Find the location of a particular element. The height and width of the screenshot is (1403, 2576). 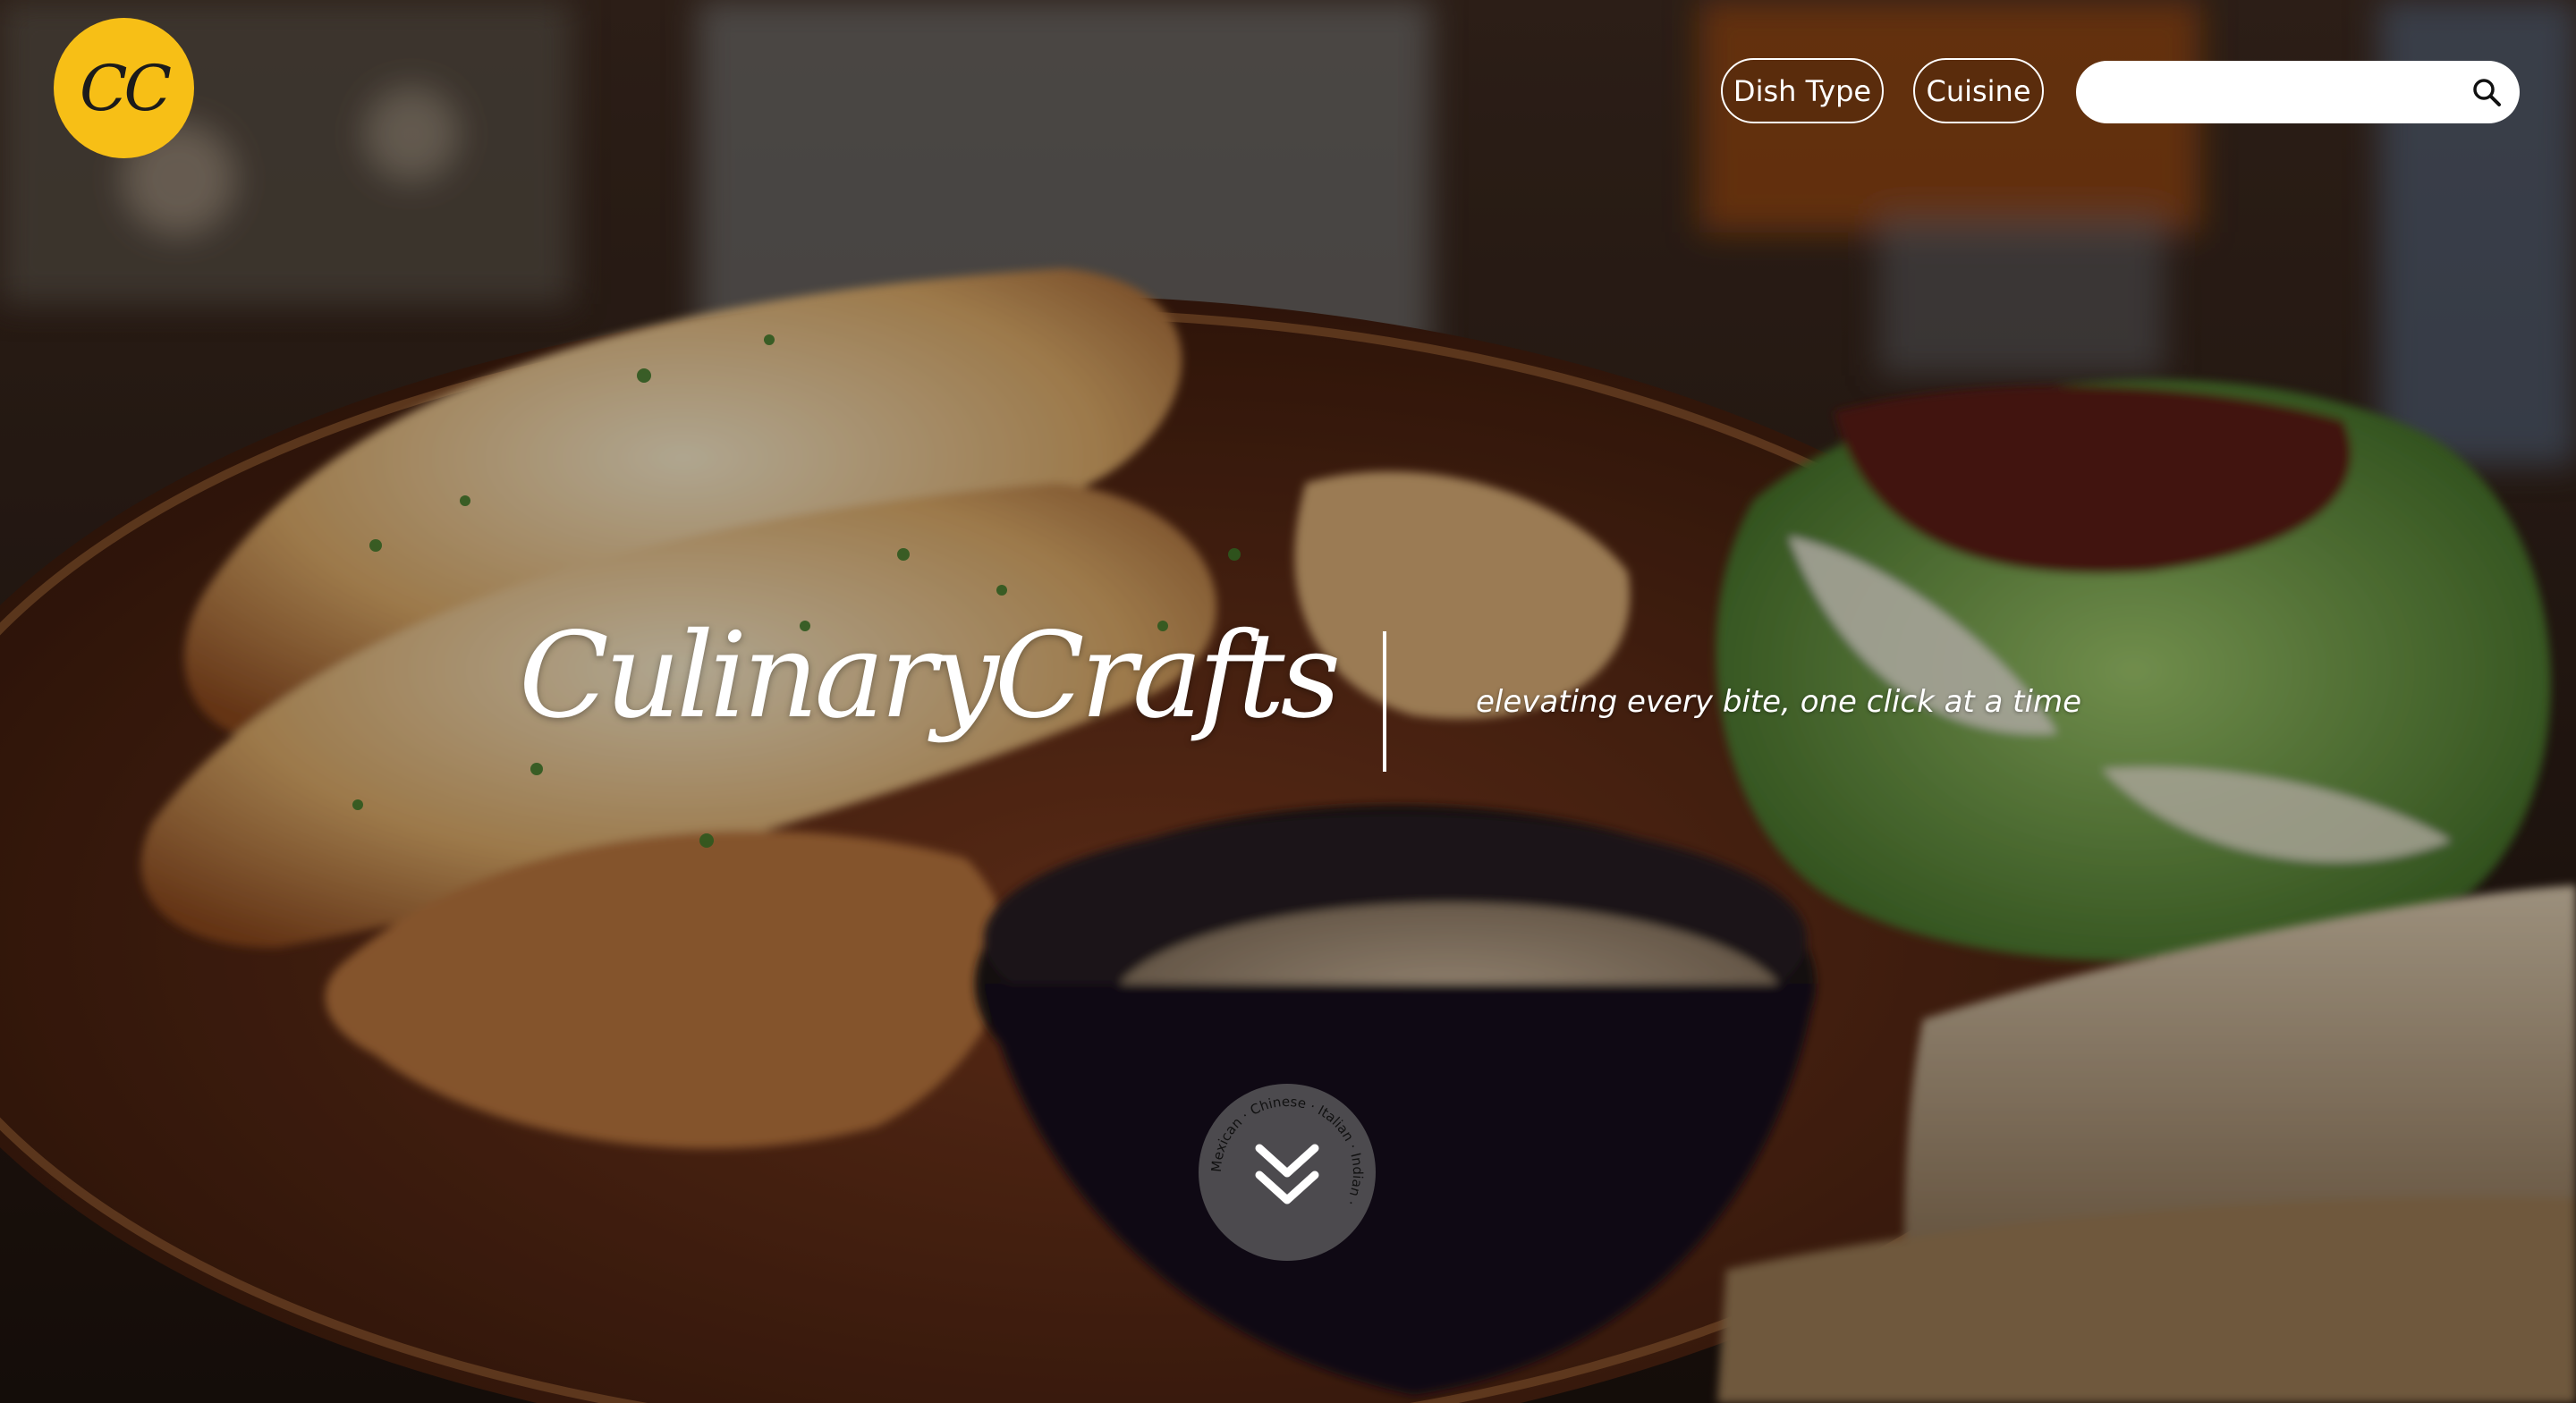

search-icon is located at coordinates (2486, 92).